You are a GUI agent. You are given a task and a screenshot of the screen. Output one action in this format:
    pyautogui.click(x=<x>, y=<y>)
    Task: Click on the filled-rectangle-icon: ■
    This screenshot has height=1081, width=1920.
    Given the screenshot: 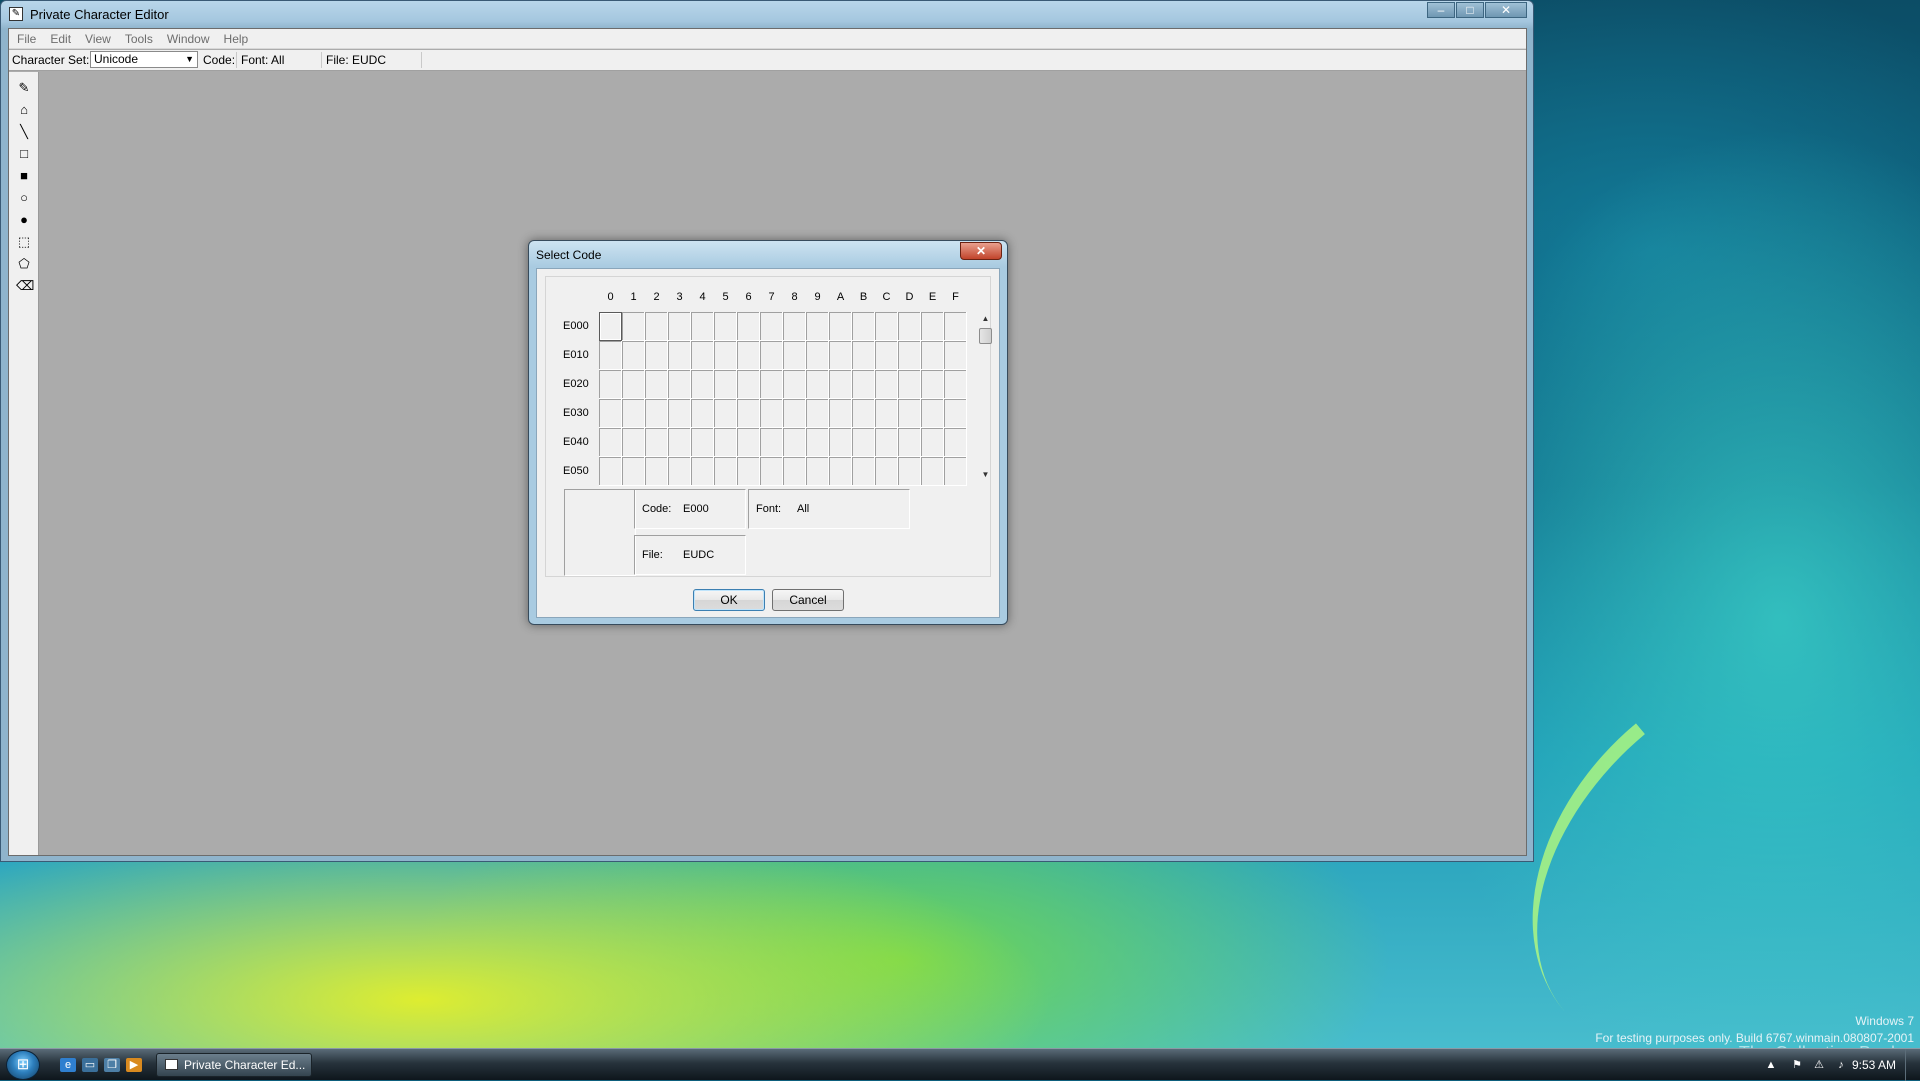 What is the action you would take?
    pyautogui.click(x=24, y=176)
    